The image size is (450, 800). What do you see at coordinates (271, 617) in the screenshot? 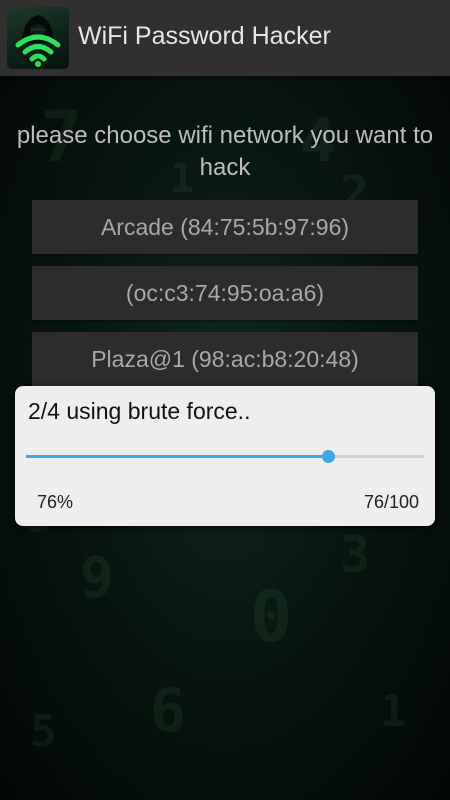
I see `bg-digit: 0` at bounding box center [271, 617].